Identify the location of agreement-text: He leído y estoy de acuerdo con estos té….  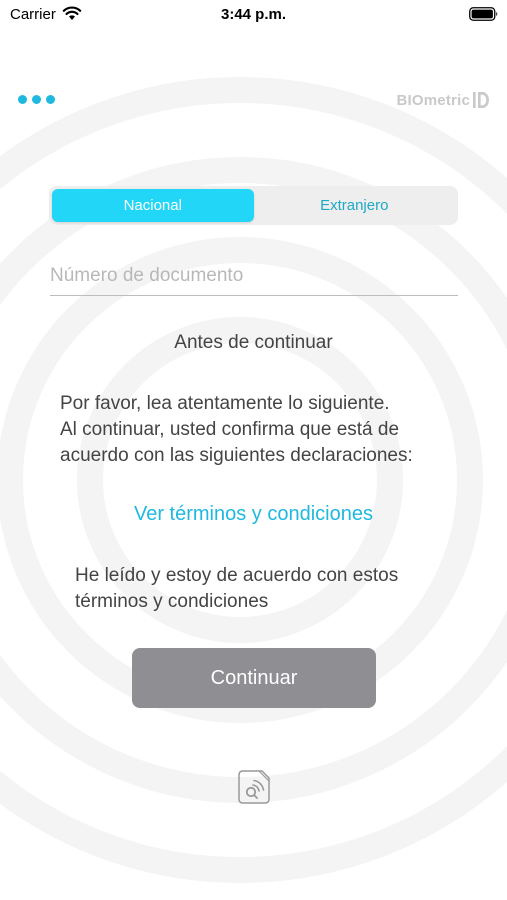
(265, 589).